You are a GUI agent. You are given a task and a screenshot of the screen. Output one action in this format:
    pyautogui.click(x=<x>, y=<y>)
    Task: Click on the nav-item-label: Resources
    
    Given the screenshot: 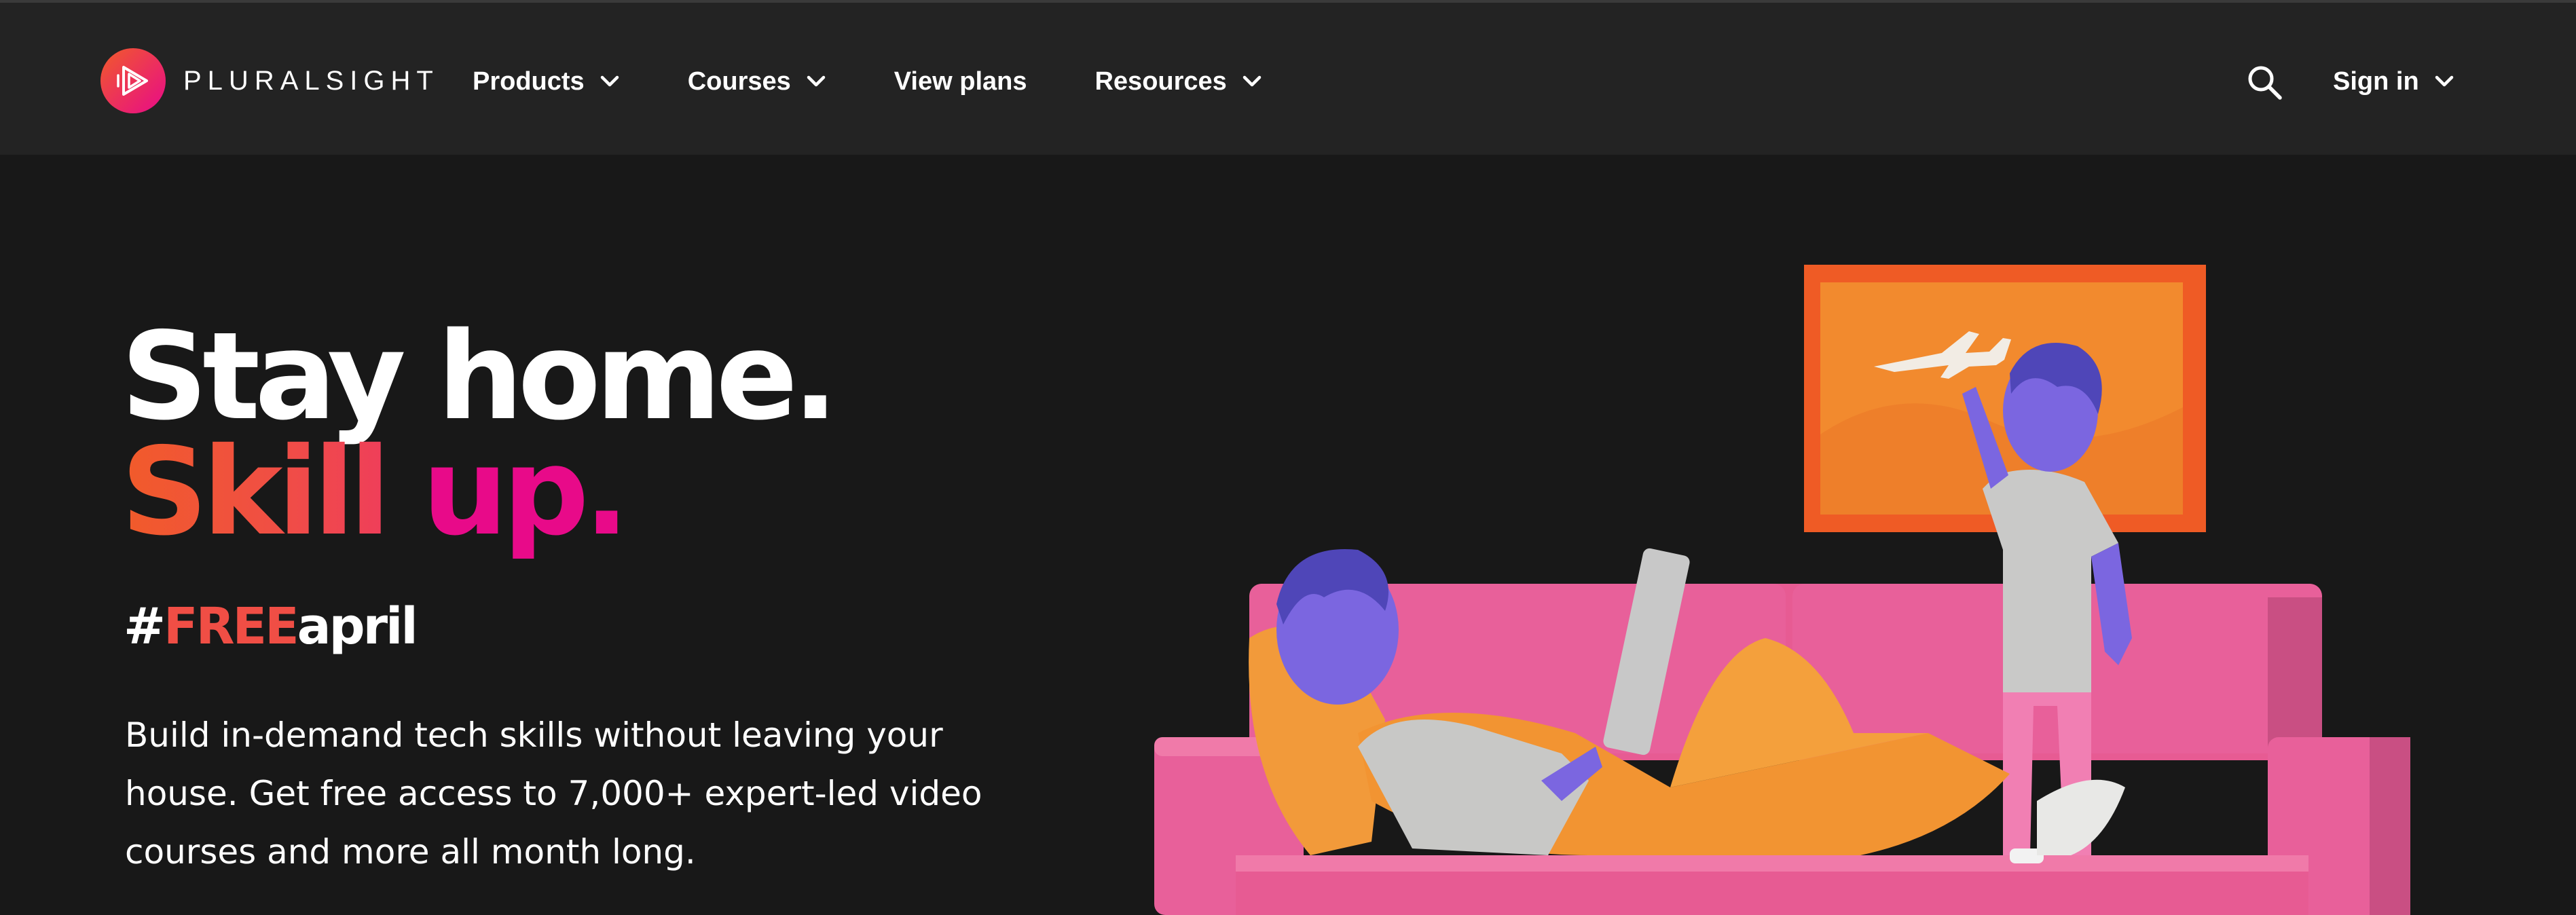 What is the action you would take?
    pyautogui.click(x=1160, y=81)
    